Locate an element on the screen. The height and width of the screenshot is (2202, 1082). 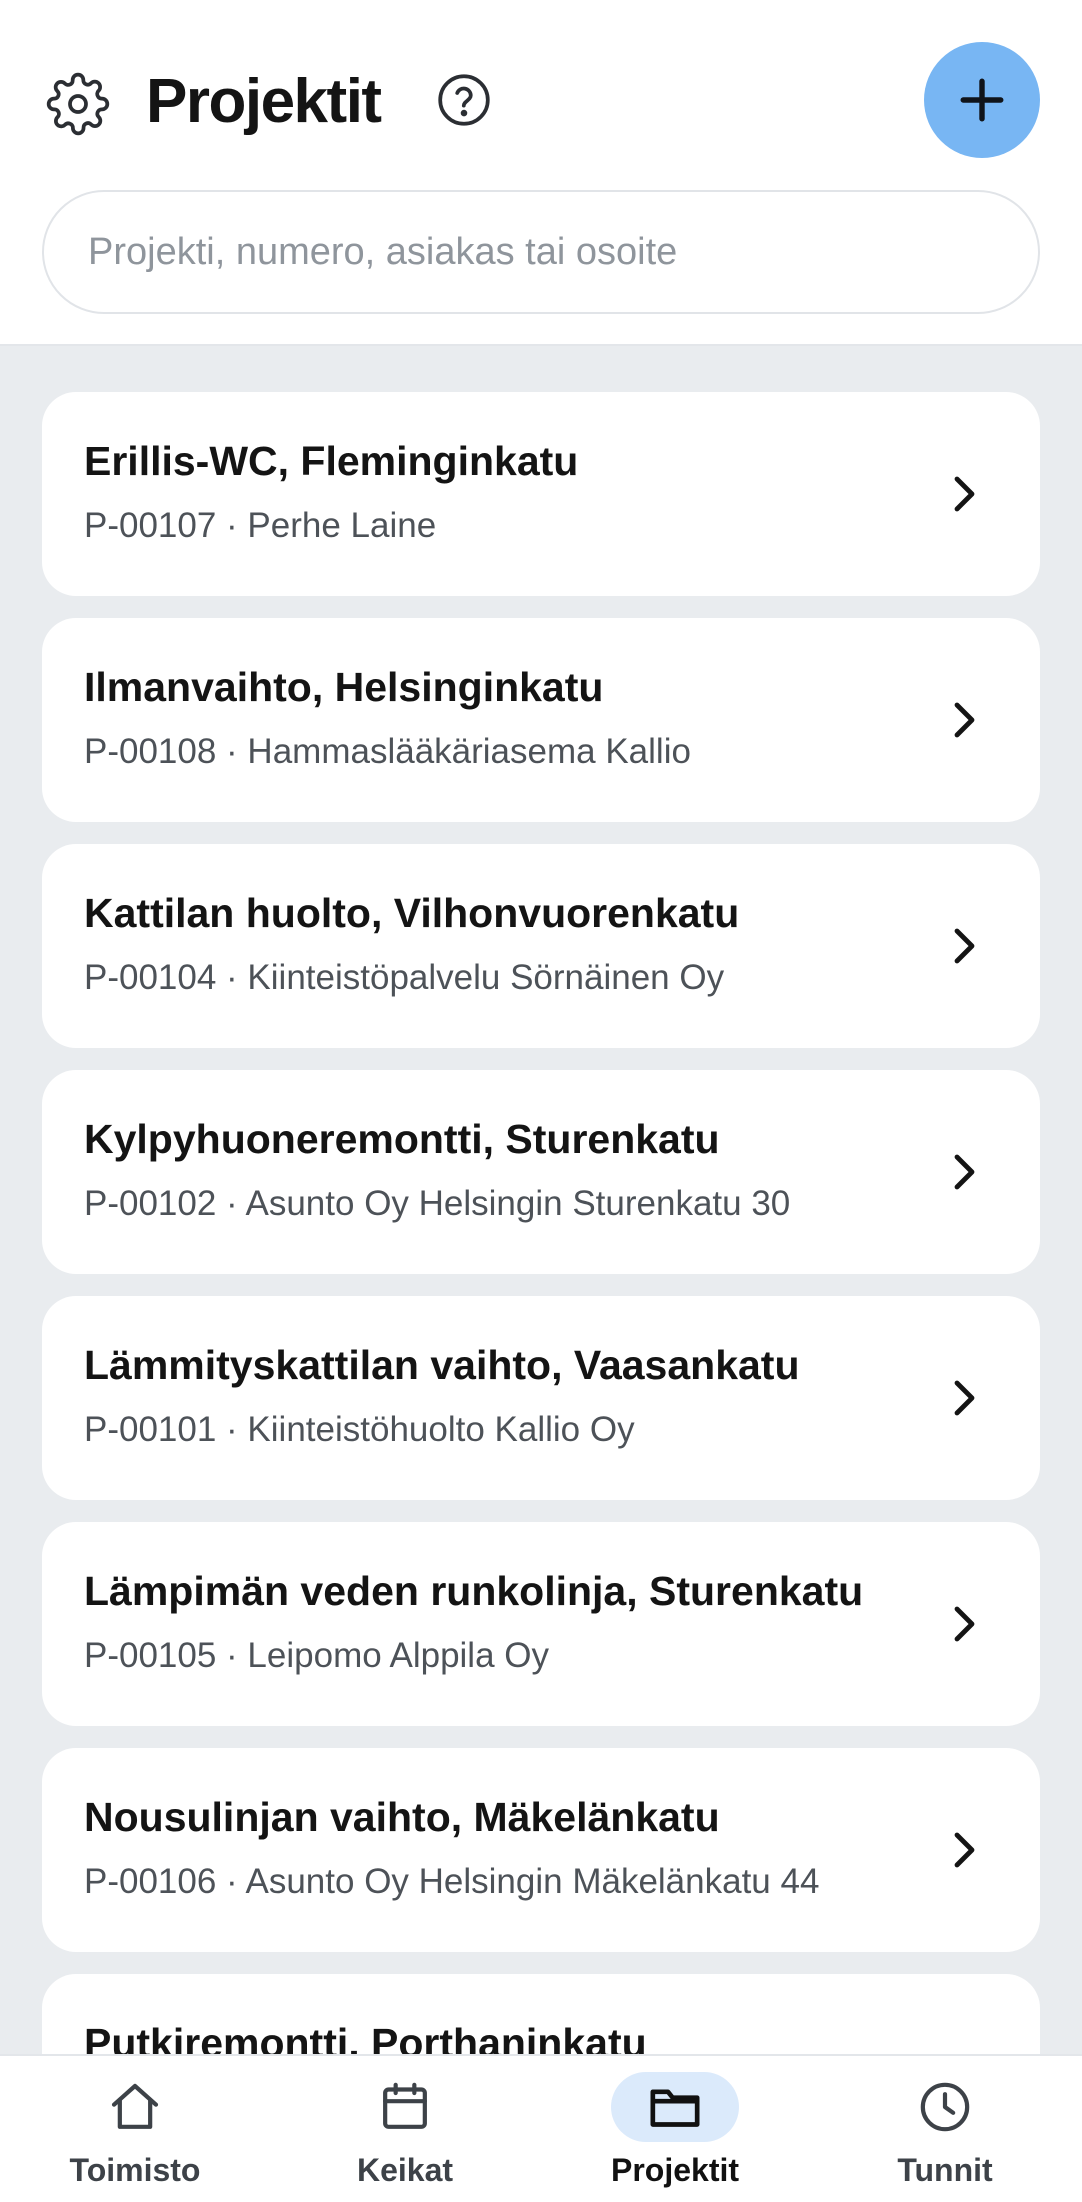
tab-label: Toimisto is located at coordinates (135, 2170).